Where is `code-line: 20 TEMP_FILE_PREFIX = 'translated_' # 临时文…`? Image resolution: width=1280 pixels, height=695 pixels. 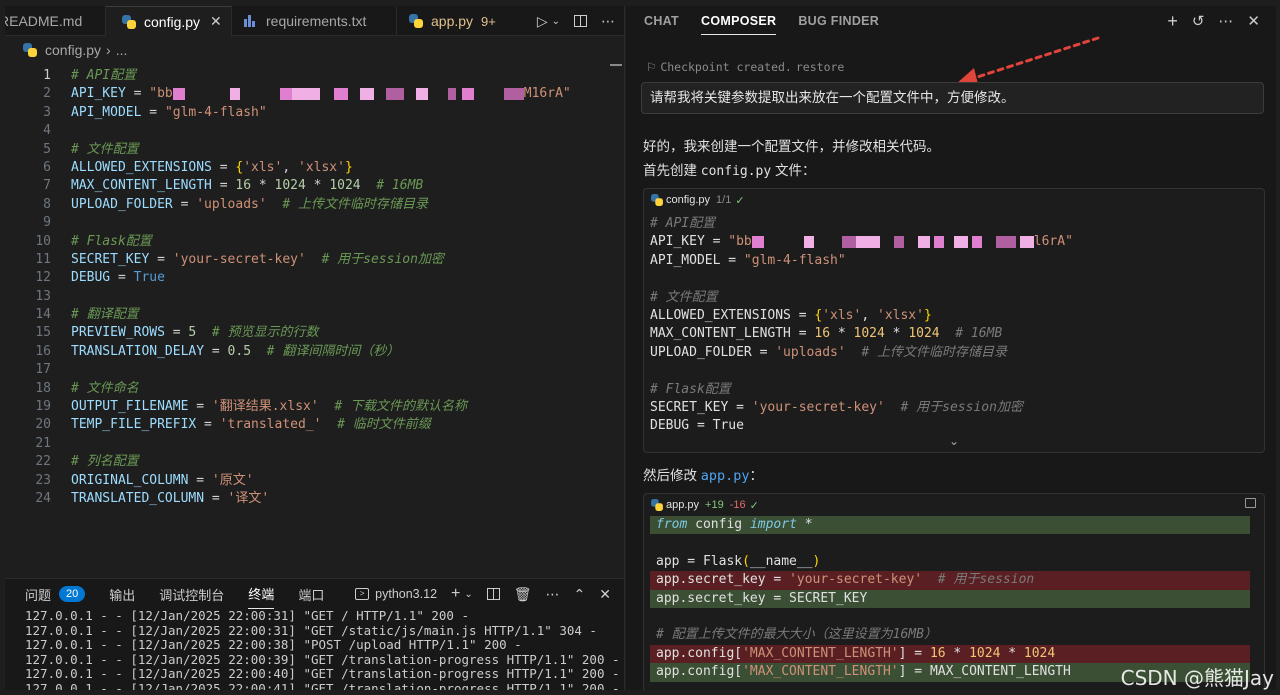
code-line: 20 TEMP_FILE_PREFIX = 'translated_' # 临时文… is located at coordinates (307, 425).